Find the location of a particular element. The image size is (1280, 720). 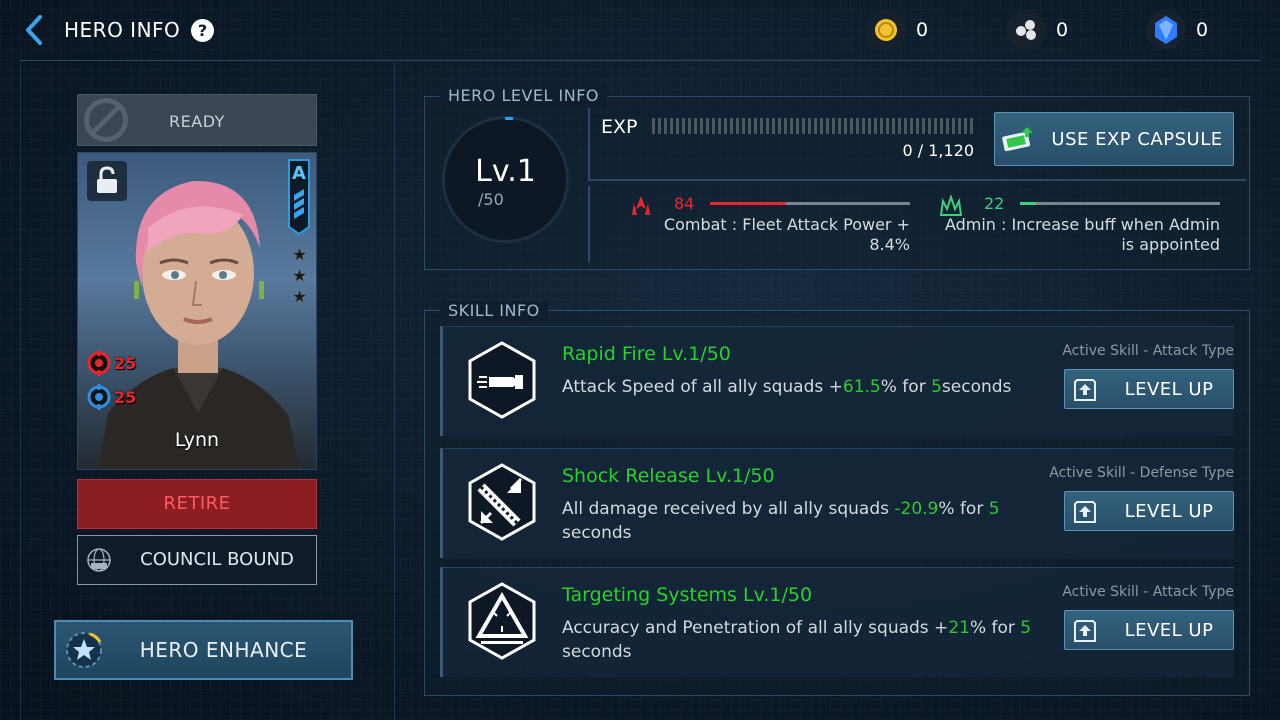

resource-material: 0 is located at coordinates (1037, 30).